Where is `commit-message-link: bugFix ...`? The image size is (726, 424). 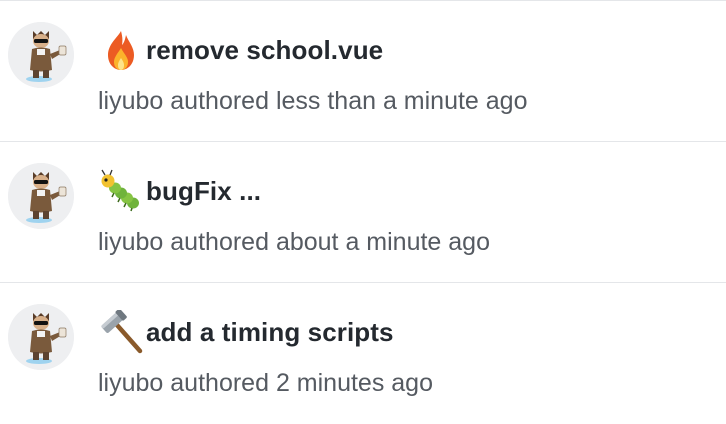 commit-message-link: bugFix ... is located at coordinates (203, 191).